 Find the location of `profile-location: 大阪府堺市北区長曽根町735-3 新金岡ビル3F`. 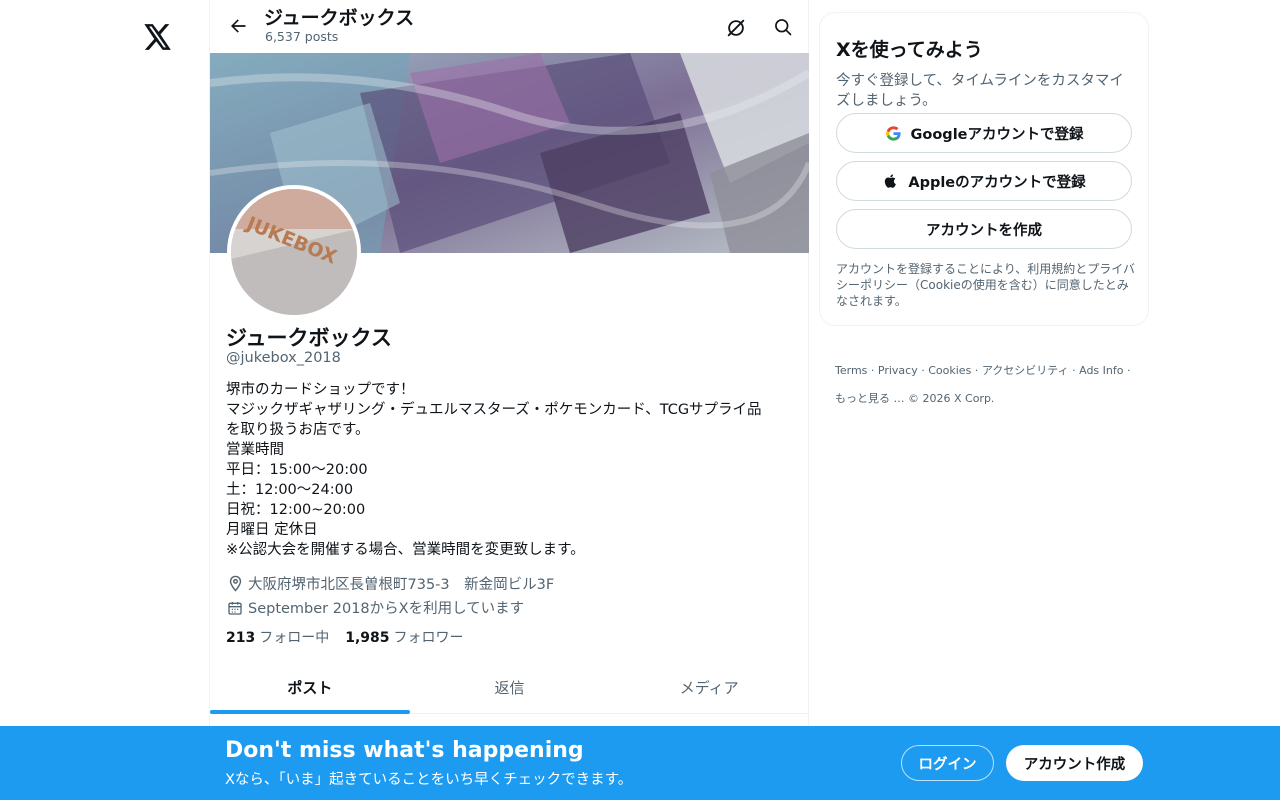

profile-location: 大阪府堺市北区長曽根町735-3 新金岡ビル3F is located at coordinates (390, 583).